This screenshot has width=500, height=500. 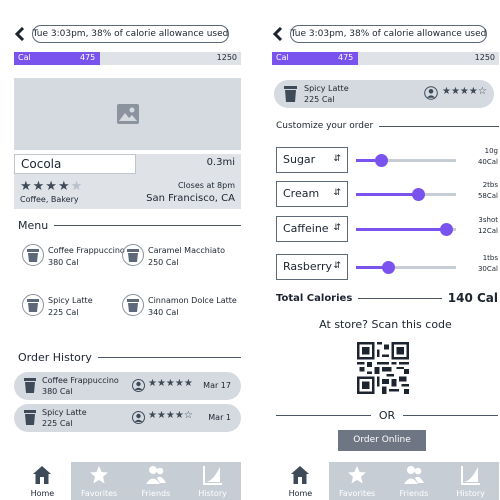 I want to click on menu-item-coffee-frappuccino: Coffee Frappuccino 380 Cal, so click(x=77, y=262).